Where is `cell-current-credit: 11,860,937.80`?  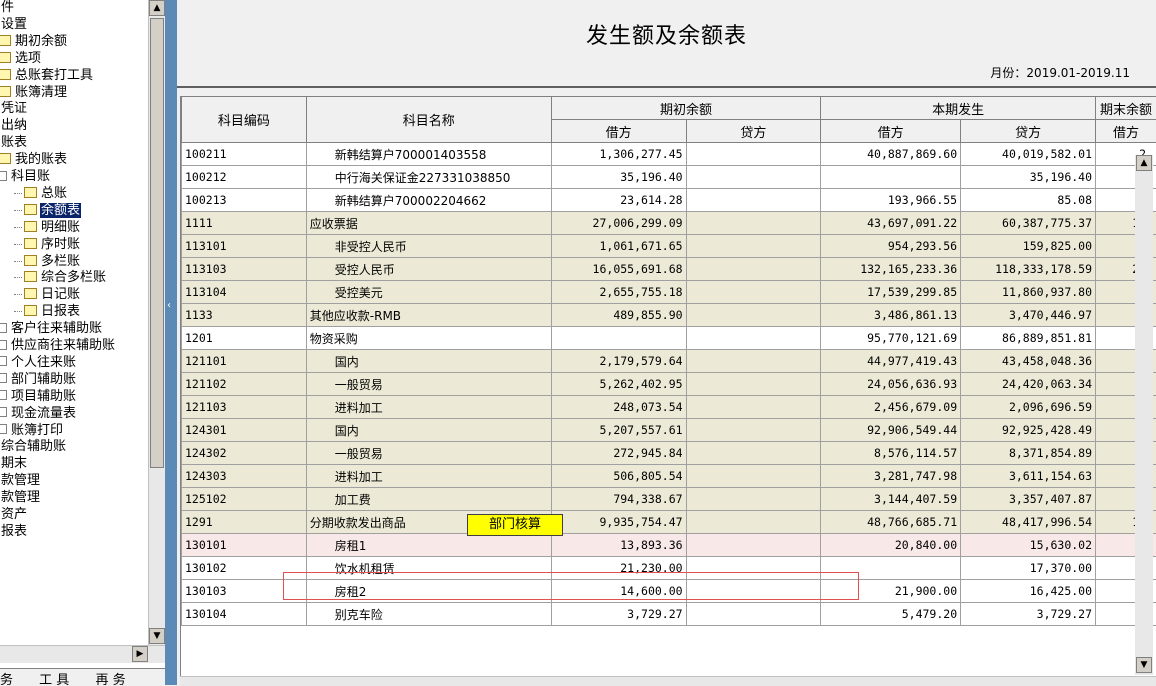
cell-current-credit: 11,860,937.80 is located at coordinates (1028, 292).